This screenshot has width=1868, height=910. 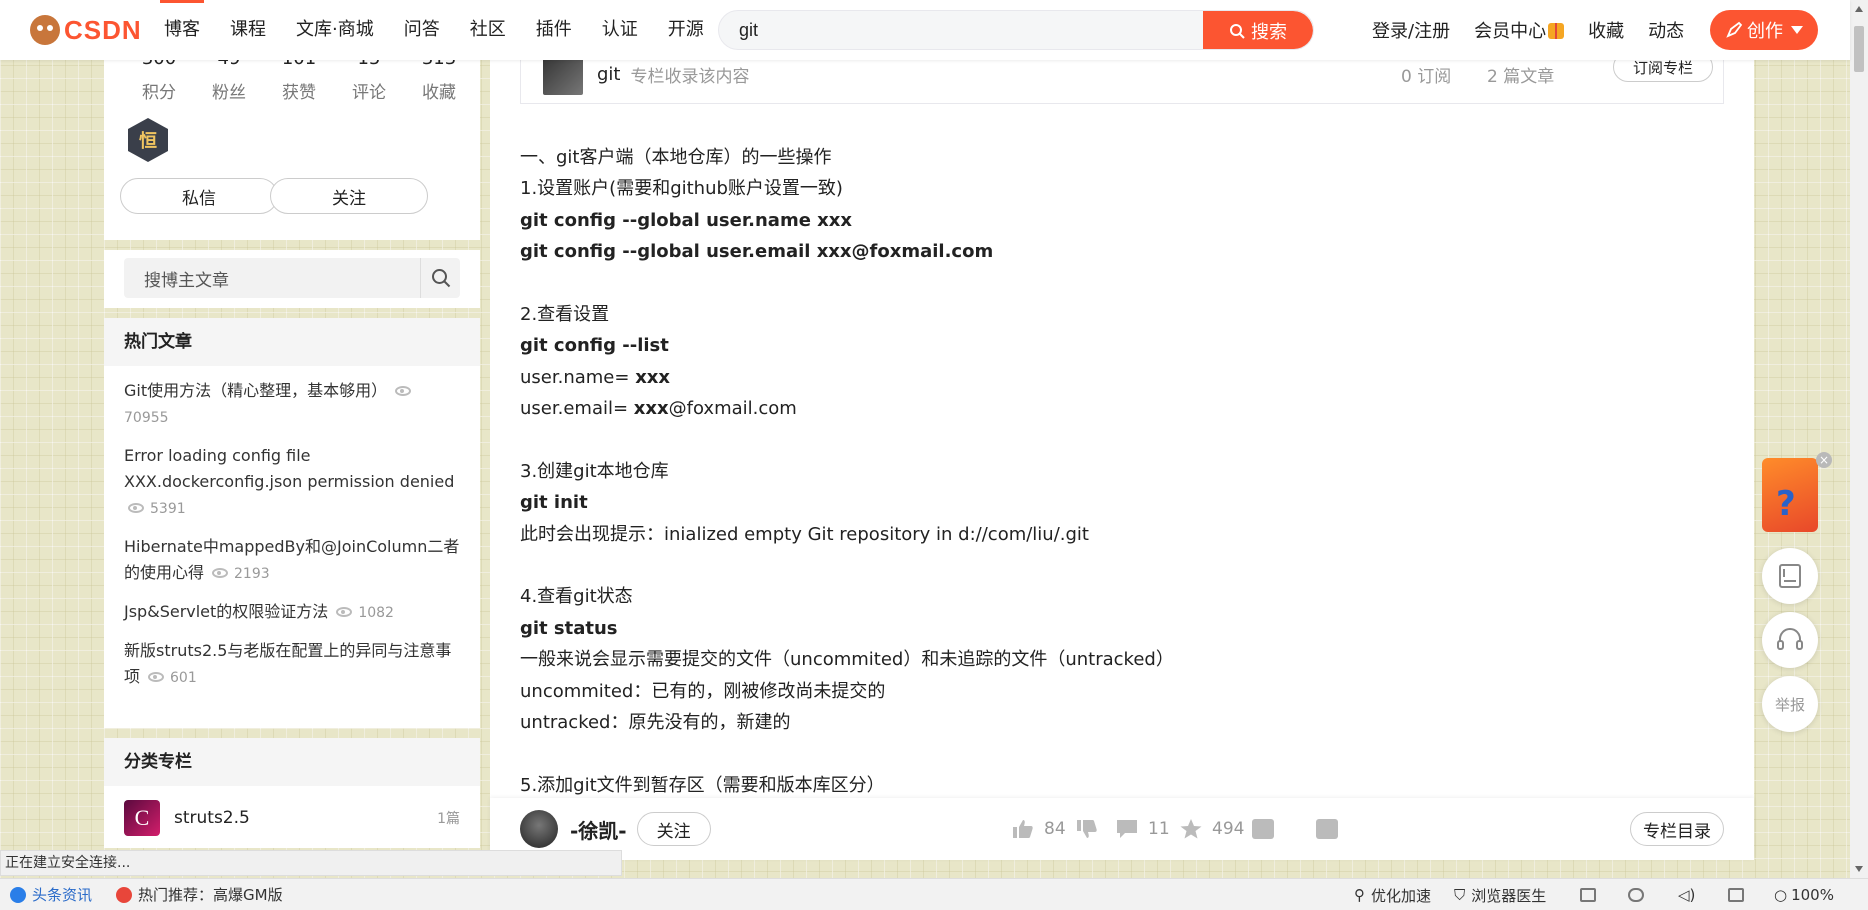 What do you see at coordinates (256, 390) in the screenshot?
I see `hot-article-title: Git使用方法（精心整理，基本够用）` at bounding box center [256, 390].